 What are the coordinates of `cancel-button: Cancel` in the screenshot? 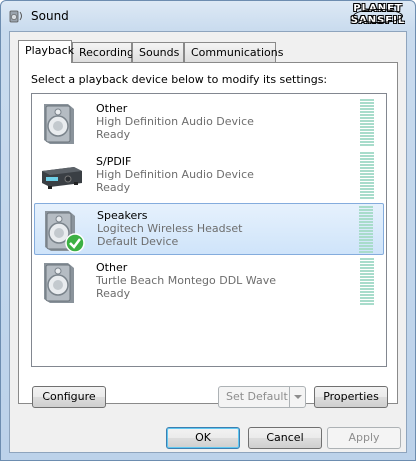 It's located at (285, 438).